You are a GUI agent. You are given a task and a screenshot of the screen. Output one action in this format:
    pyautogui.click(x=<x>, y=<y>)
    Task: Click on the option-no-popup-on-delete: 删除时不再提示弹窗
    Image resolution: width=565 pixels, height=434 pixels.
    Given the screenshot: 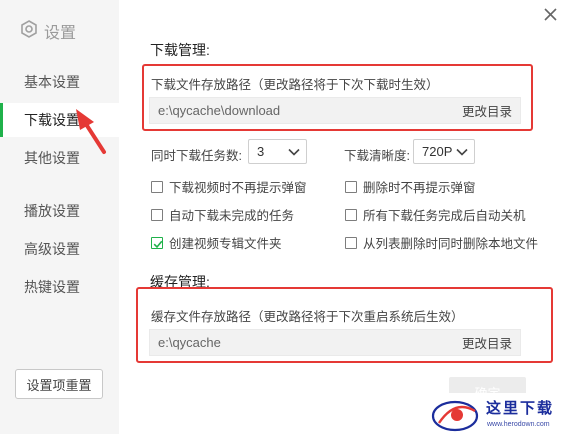 What is the action you would take?
    pyautogui.click(x=410, y=186)
    